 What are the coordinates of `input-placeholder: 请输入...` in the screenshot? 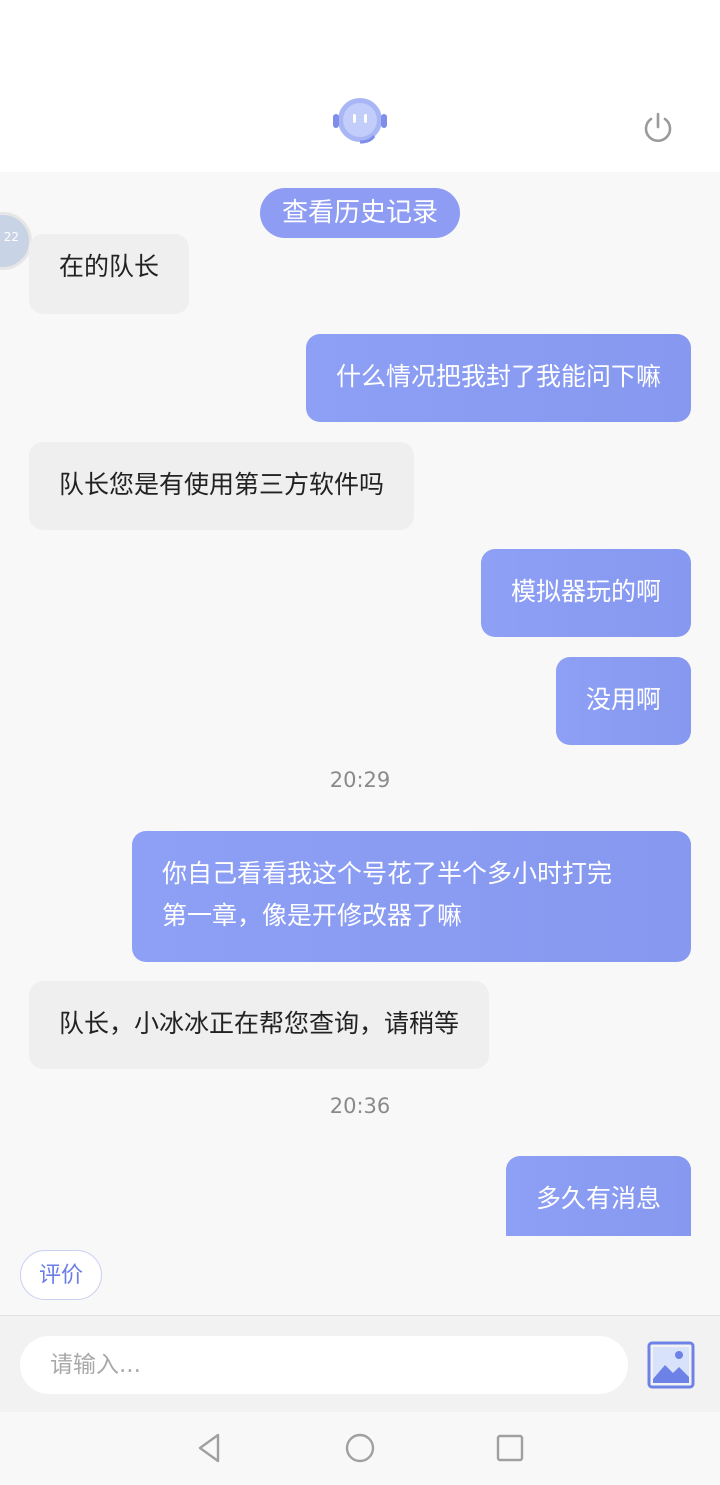 It's located at (95, 1365).